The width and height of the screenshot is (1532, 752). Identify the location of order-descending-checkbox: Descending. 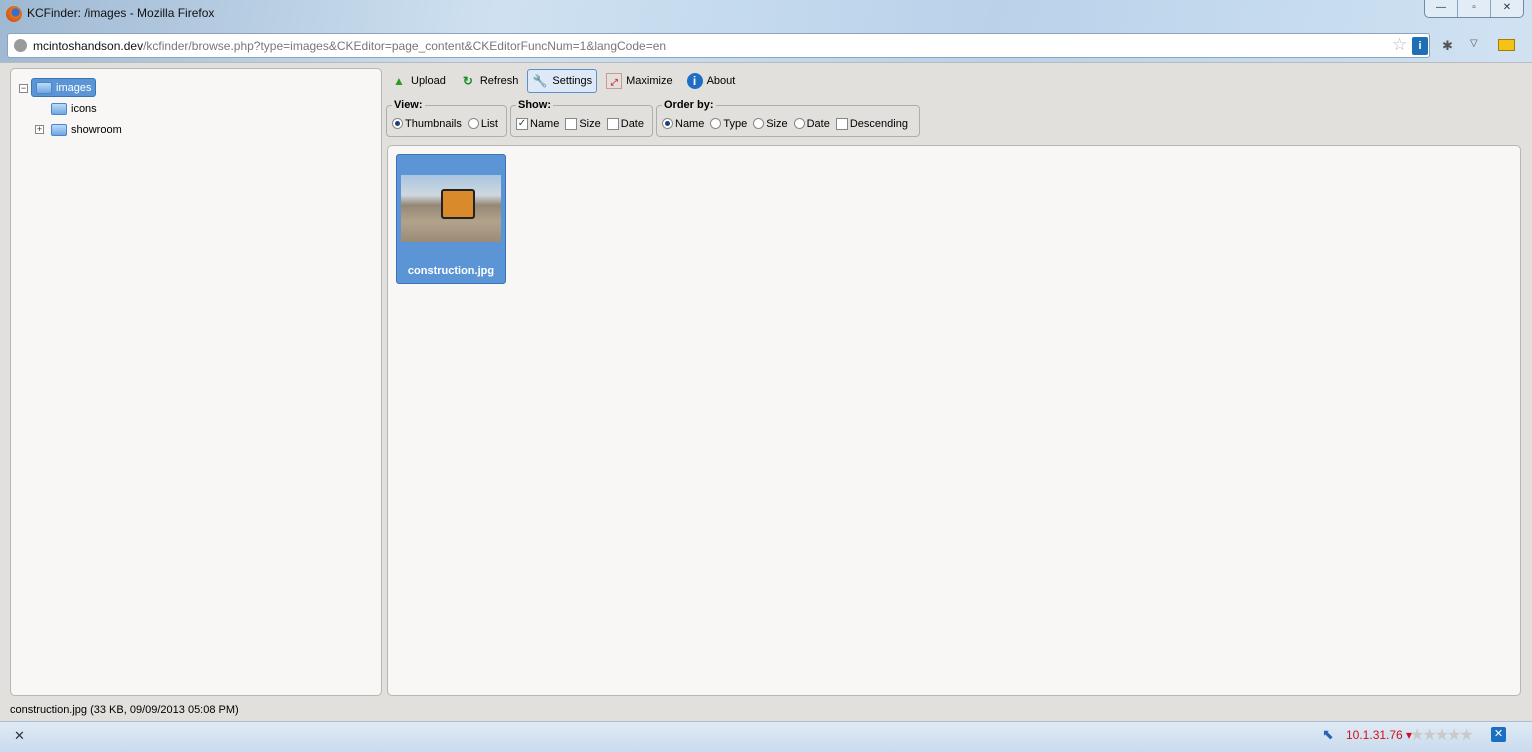
(871, 123).